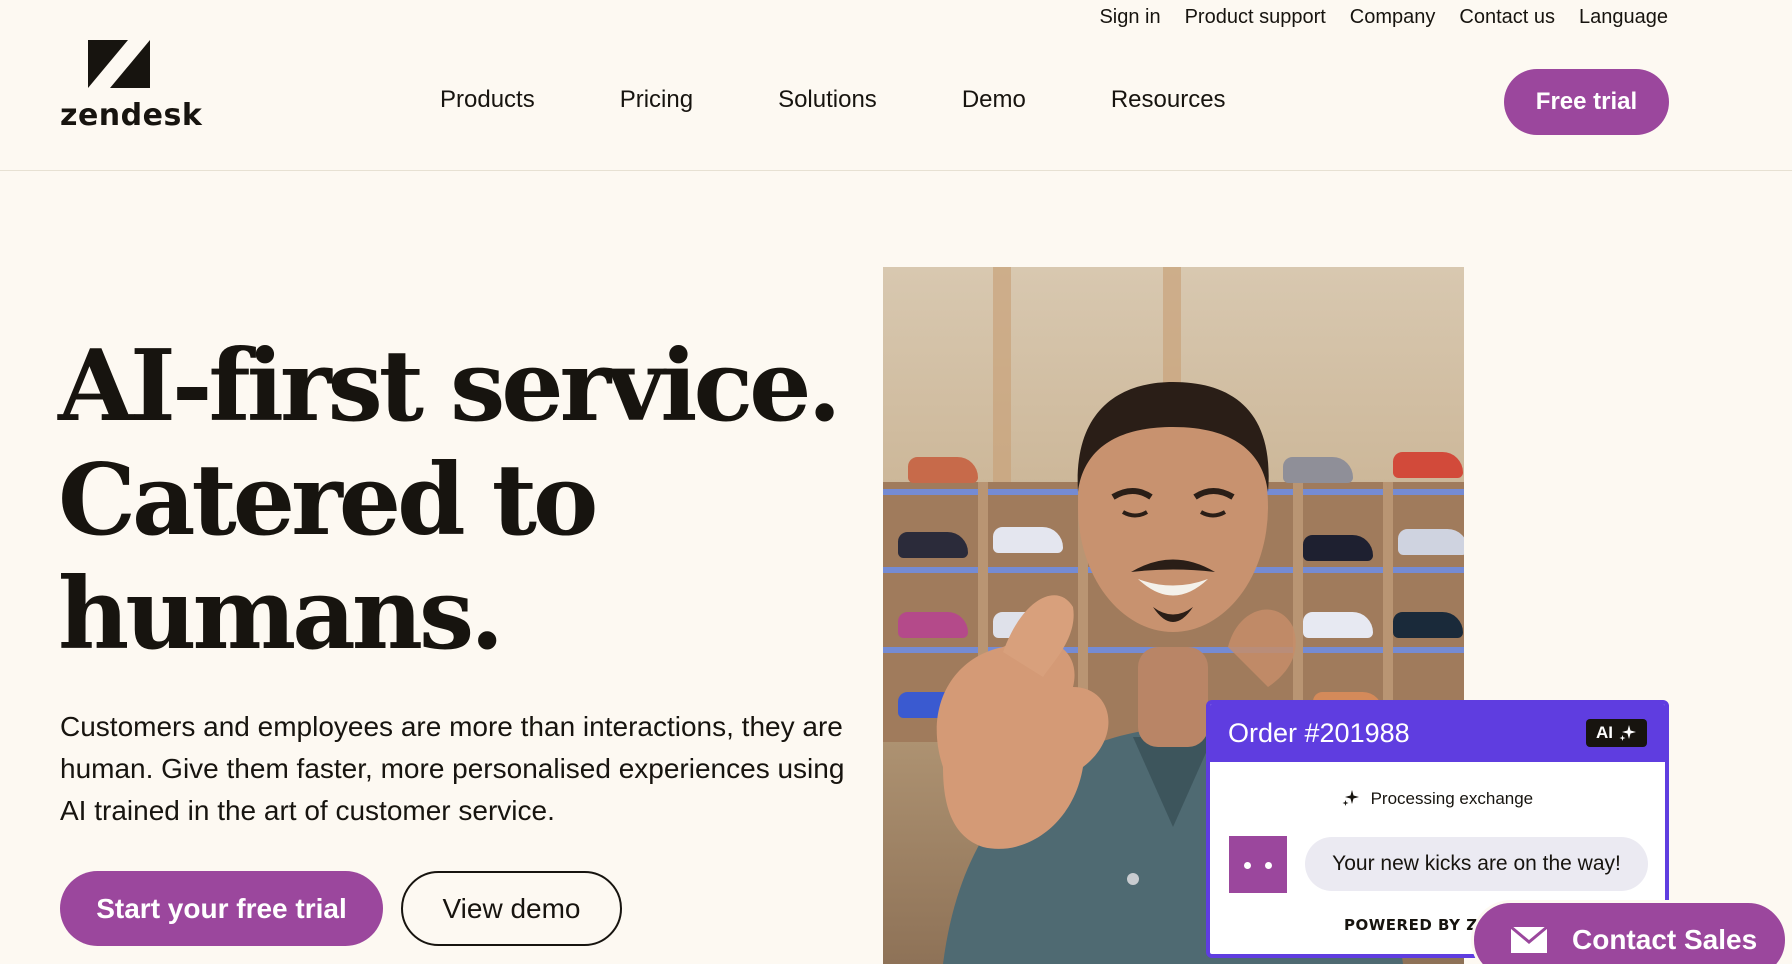 This screenshot has height=964, width=1792. What do you see at coordinates (1452, 798) in the screenshot?
I see `processing-label: Processing exchange` at bounding box center [1452, 798].